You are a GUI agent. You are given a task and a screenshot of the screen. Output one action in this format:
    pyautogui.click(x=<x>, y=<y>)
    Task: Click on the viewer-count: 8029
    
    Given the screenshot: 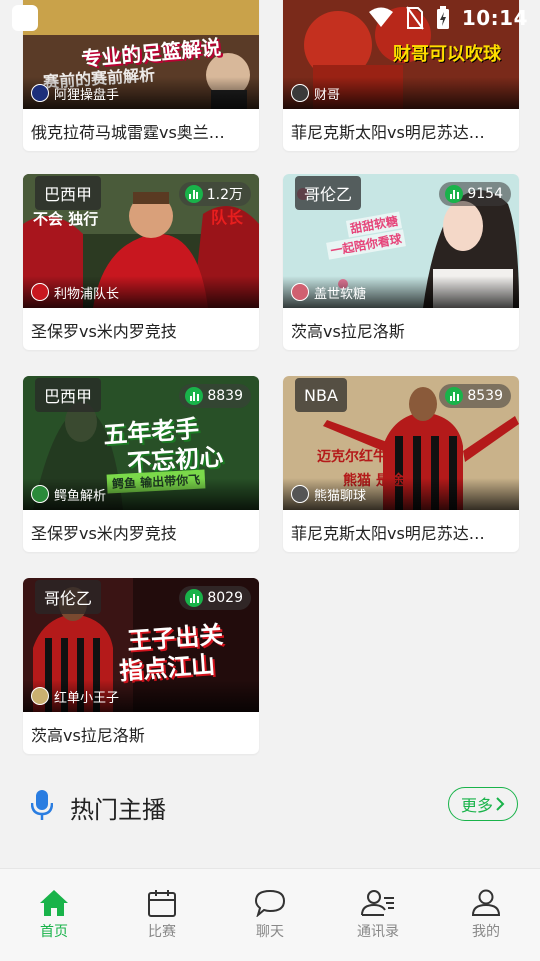 What is the action you would take?
    pyautogui.click(x=215, y=598)
    